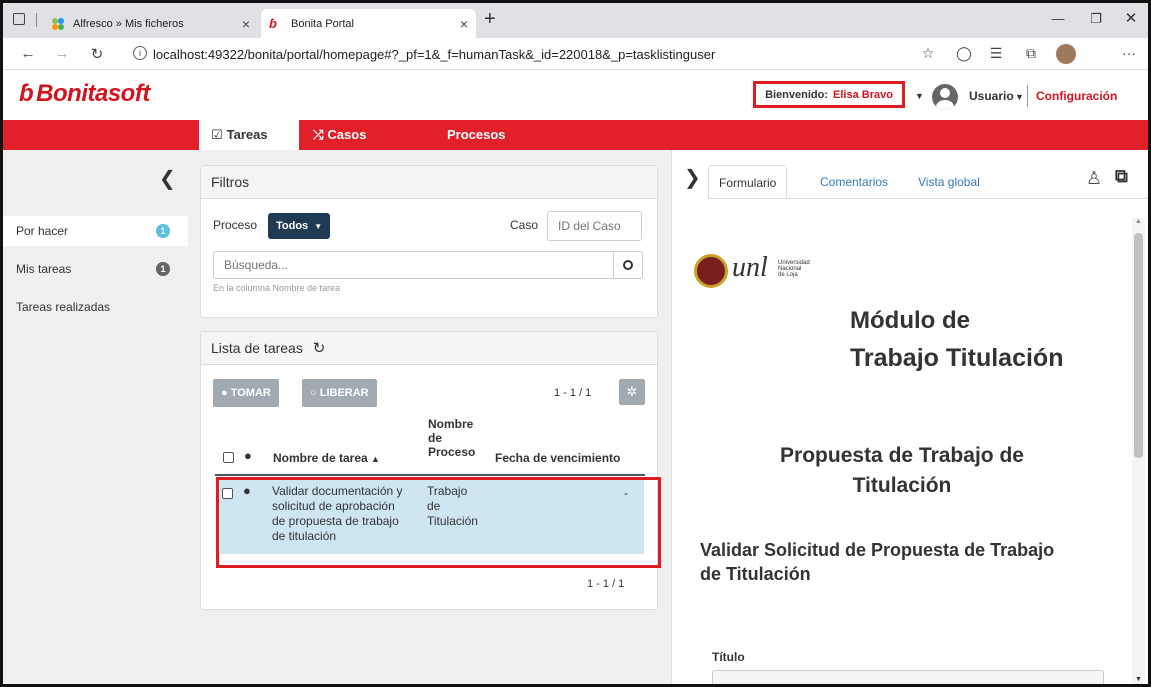  Describe the element at coordinates (93, 93) in the screenshot. I see `logo-text: Bonitasoft` at that location.